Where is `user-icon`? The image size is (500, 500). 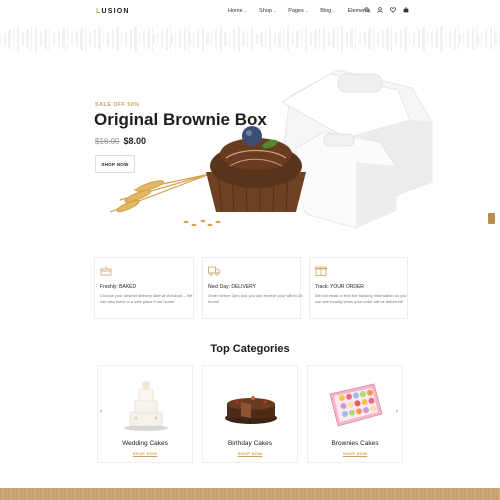 user-icon is located at coordinates (380, 10).